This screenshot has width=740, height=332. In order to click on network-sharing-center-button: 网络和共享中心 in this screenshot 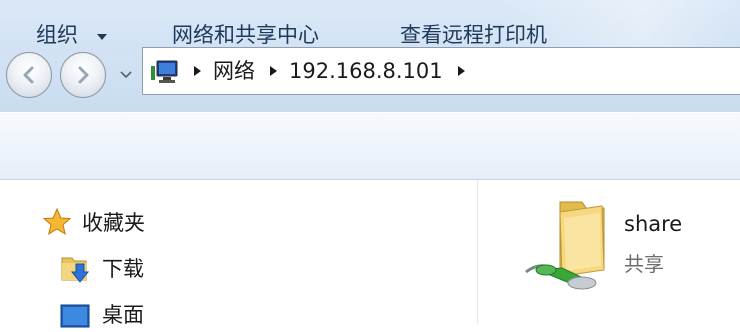, I will do `click(245, 35)`.